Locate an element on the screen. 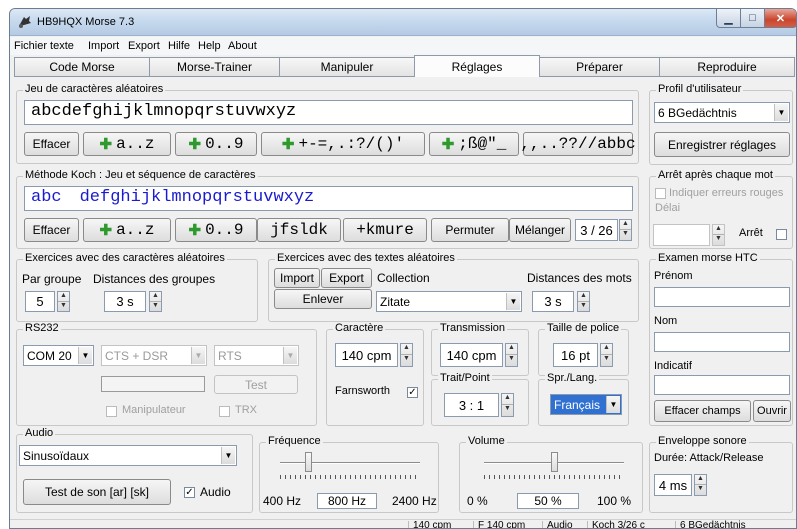 Image resolution: width=797 pixels, height=529 pixels. random-add-digits-button: ✚ 0..9 is located at coordinates (216, 144).